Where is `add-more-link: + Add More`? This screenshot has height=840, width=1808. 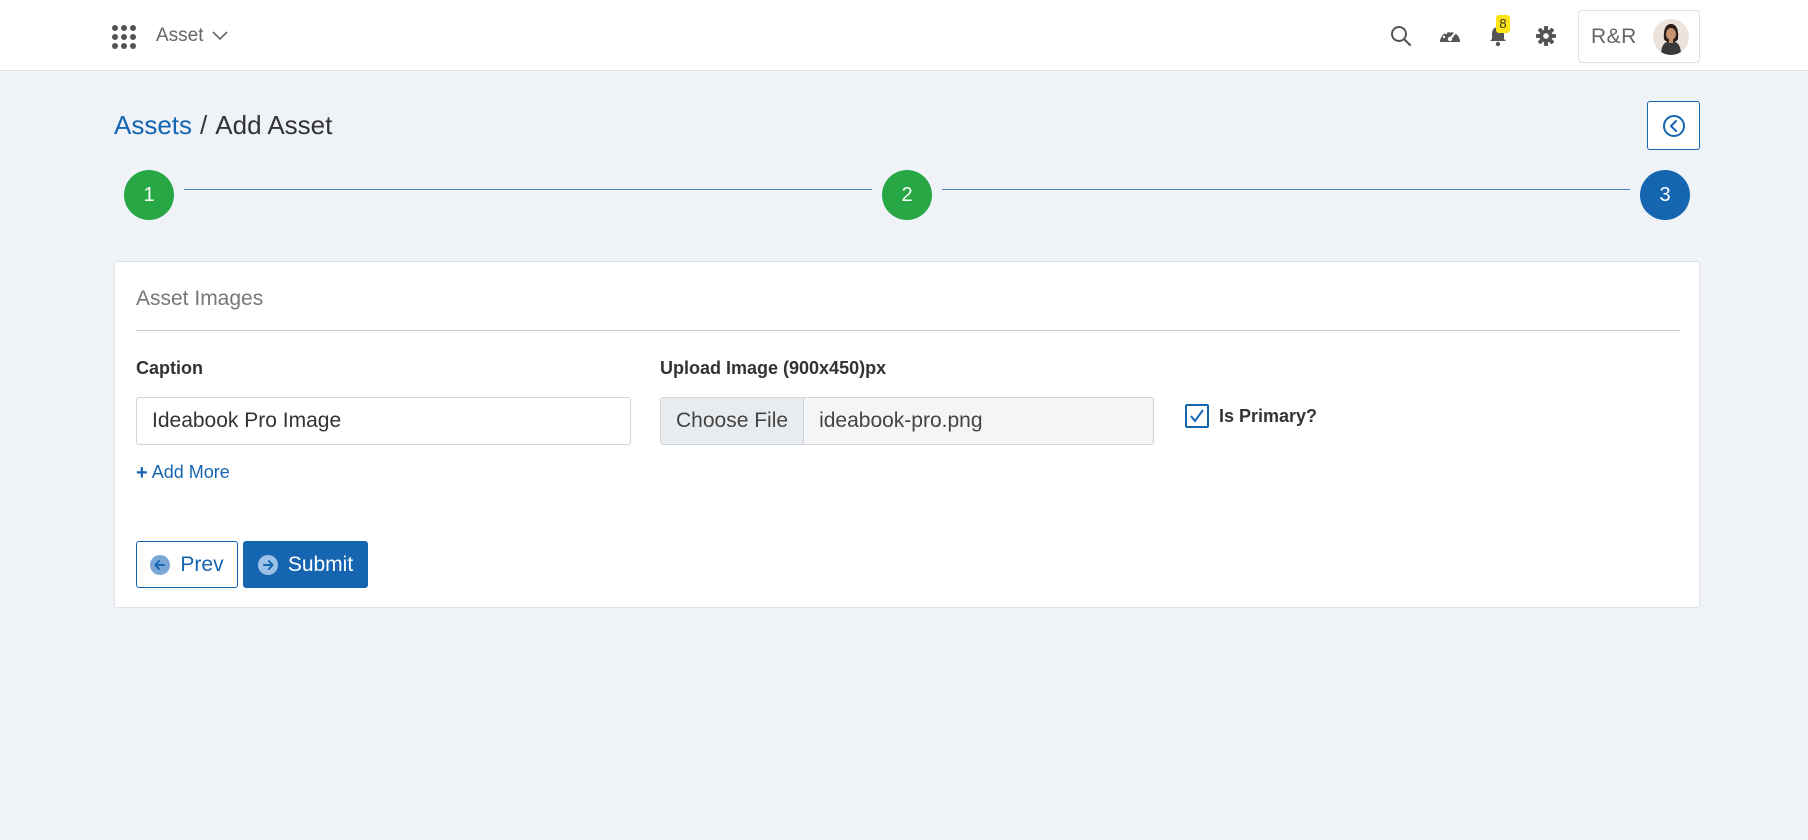
add-more-link: + Add More is located at coordinates (183, 472).